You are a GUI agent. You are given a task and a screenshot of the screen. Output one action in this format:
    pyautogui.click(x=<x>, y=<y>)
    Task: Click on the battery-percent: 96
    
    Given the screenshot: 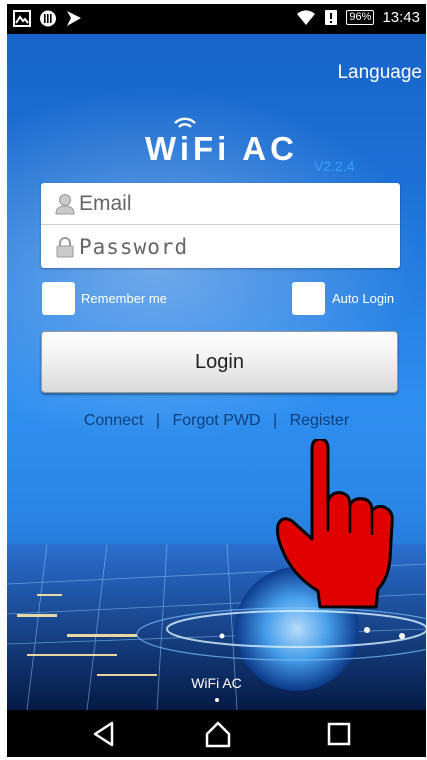 What is the action you would take?
    pyautogui.click(x=355, y=17)
    